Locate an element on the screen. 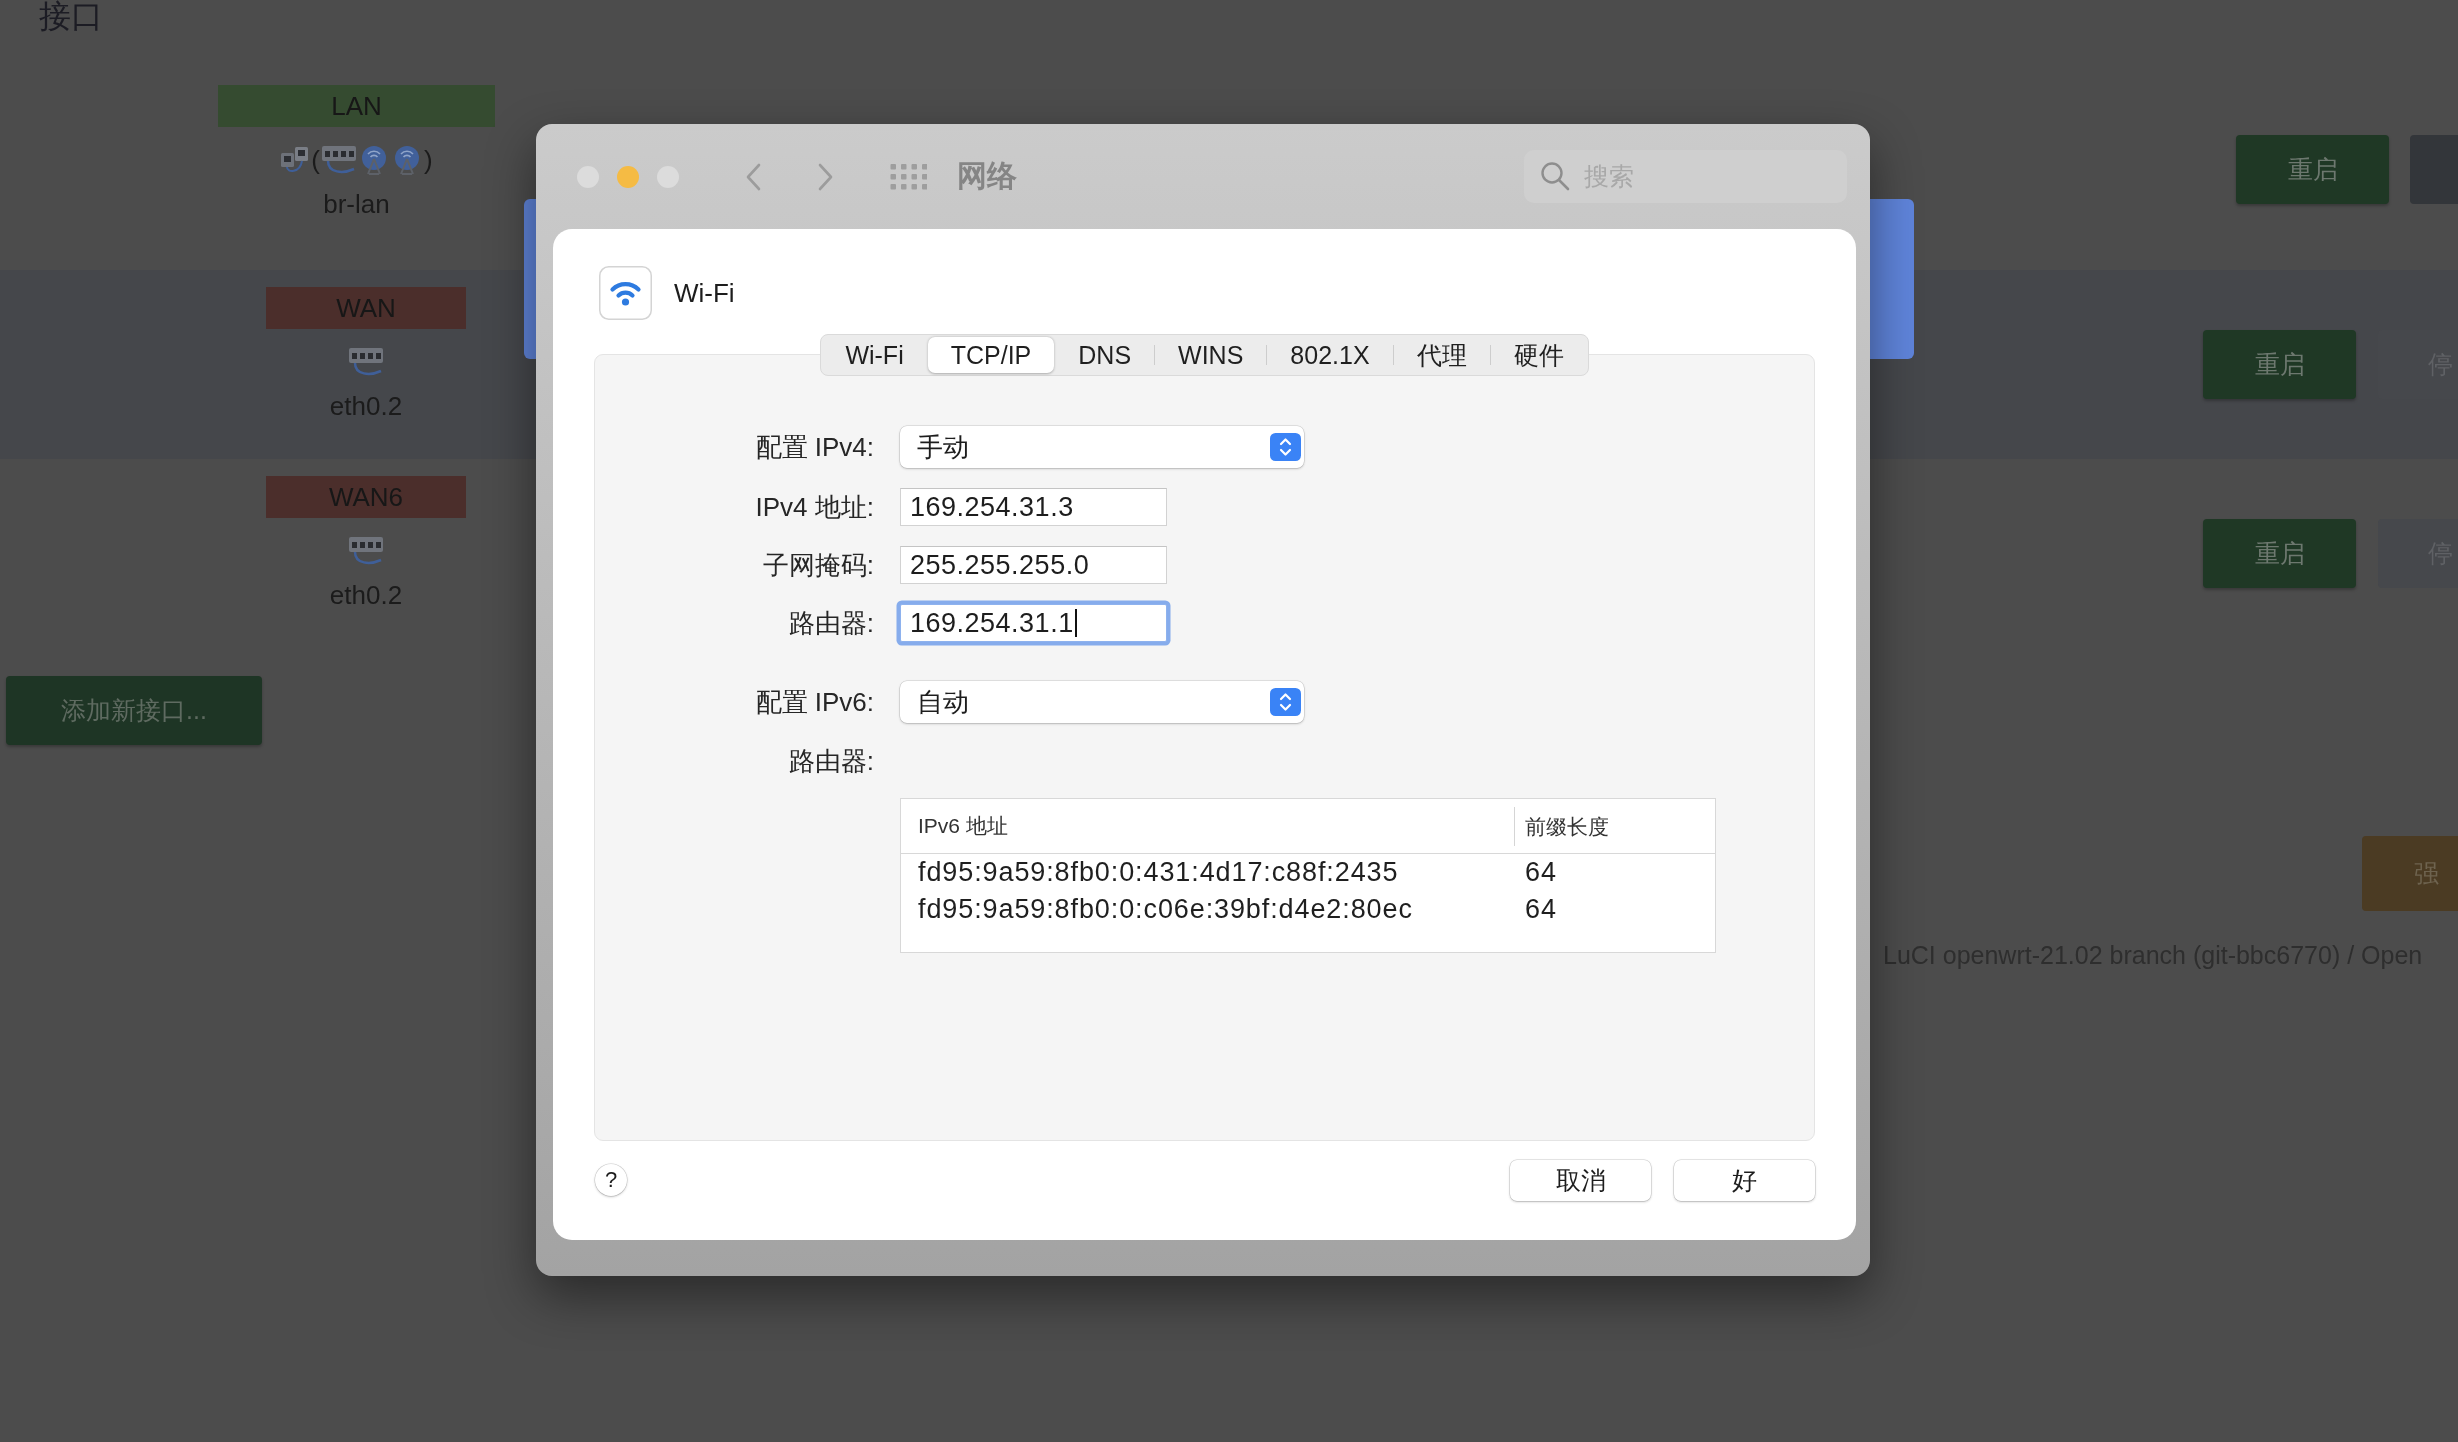 The height and width of the screenshot is (1442, 2458). tab: DNS is located at coordinates (1105, 355).